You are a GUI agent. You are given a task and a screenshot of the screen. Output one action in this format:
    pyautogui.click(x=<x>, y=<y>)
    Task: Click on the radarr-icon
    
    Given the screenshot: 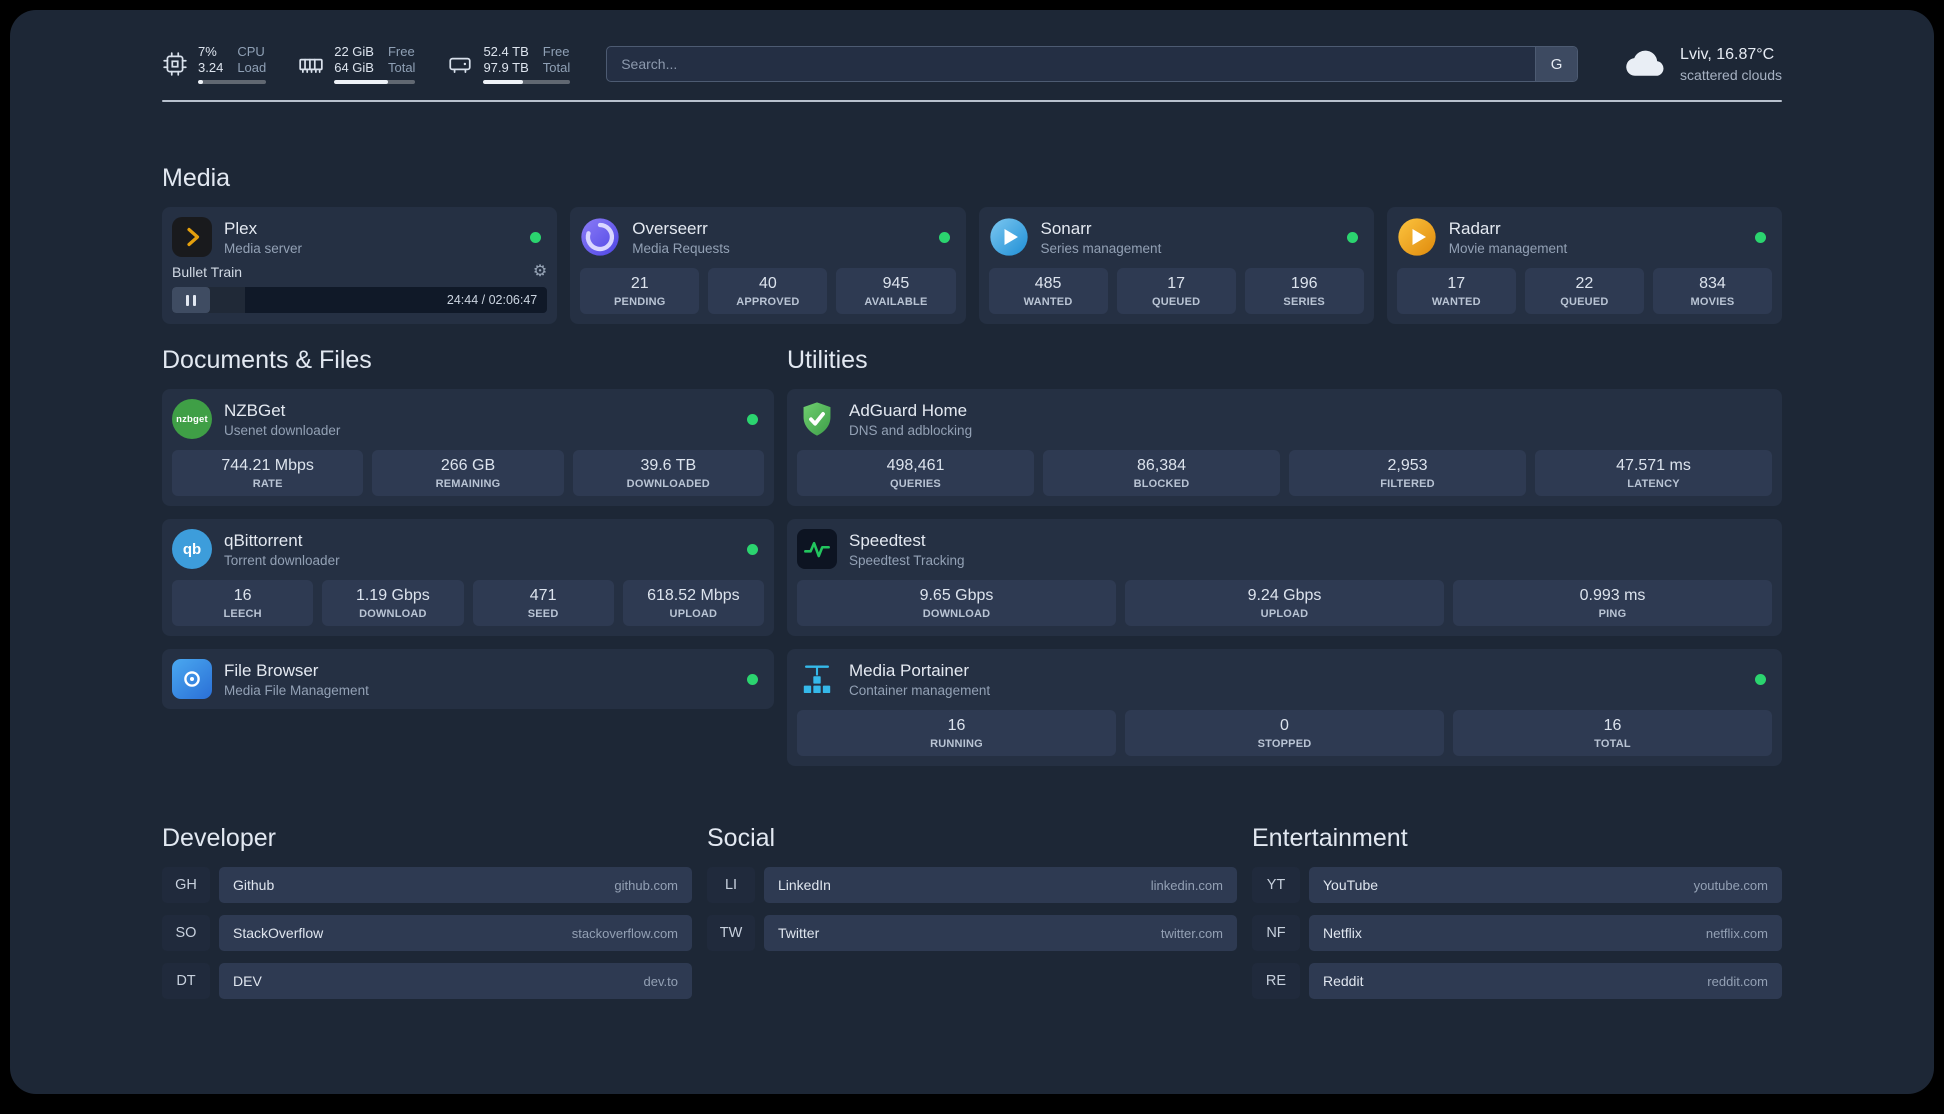 What is the action you would take?
    pyautogui.click(x=1417, y=237)
    